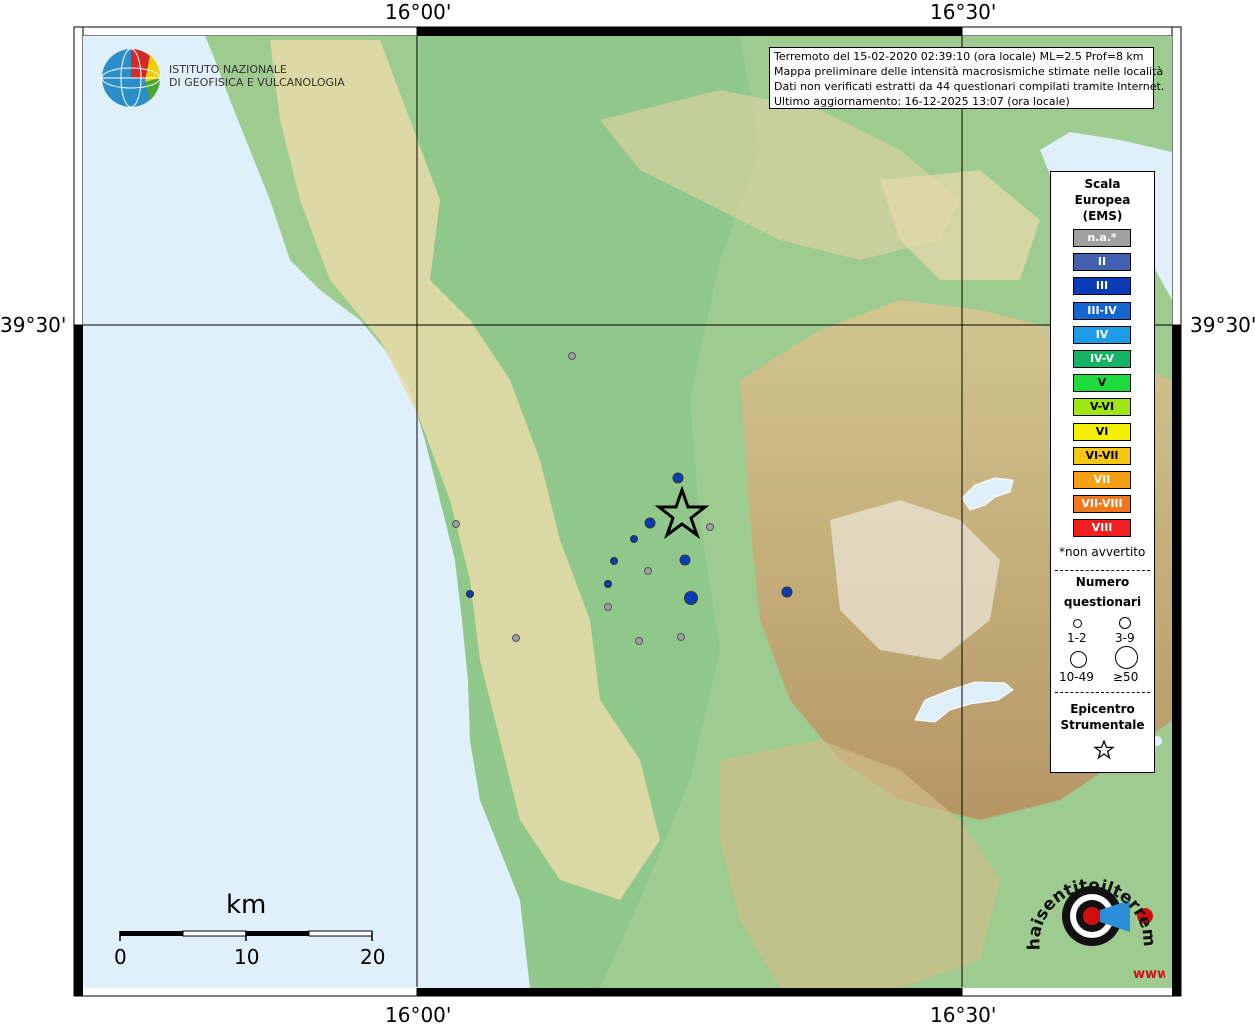 The height and width of the screenshot is (1027, 1255). Describe the element at coordinates (257, 82) in the screenshot. I see `ingv-line2: DI GEOFISICA E VULCANOLOGIA` at that location.